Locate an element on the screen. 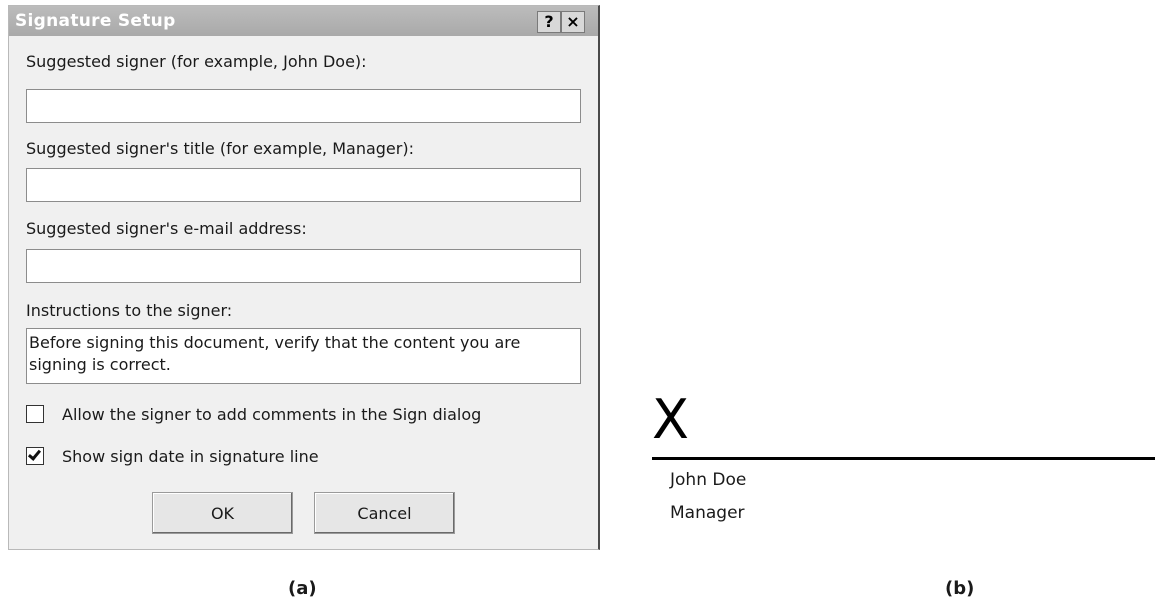 The height and width of the screenshot is (605, 1155). caption-a: (a) is located at coordinates (302, 588).